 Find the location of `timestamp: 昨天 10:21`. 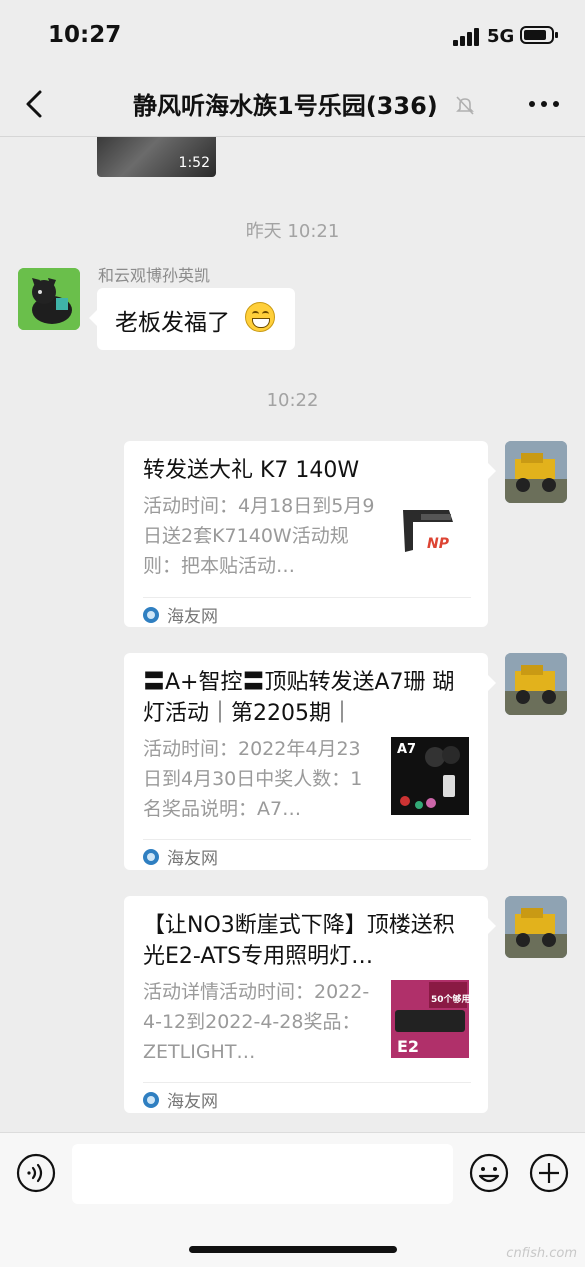

timestamp: 昨天 10:21 is located at coordinates (292, 231).